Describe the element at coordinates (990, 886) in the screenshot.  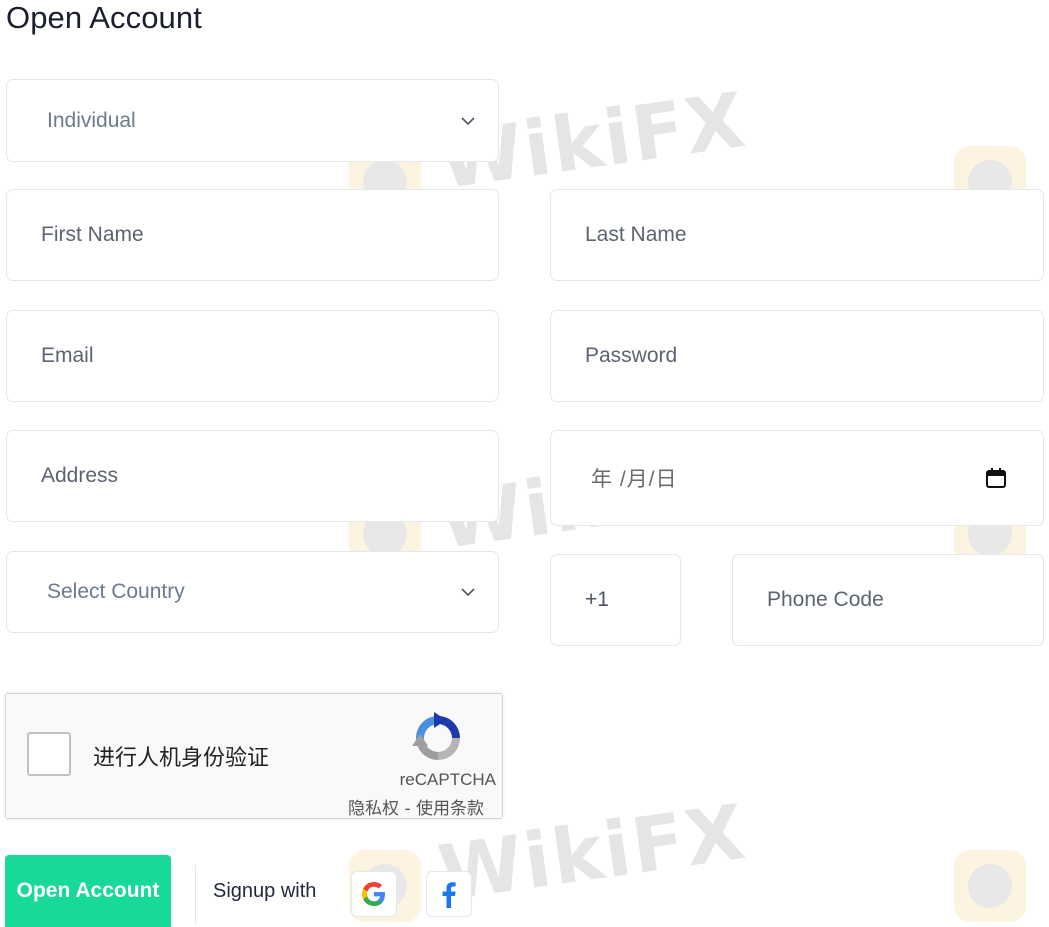
I see `watermark-logo-icon` at that location.